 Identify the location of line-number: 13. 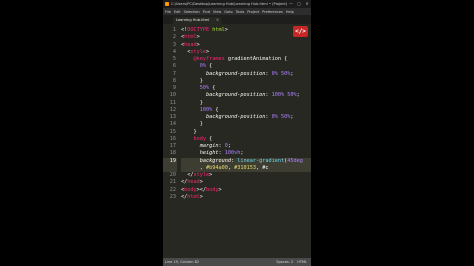
(172, 117).